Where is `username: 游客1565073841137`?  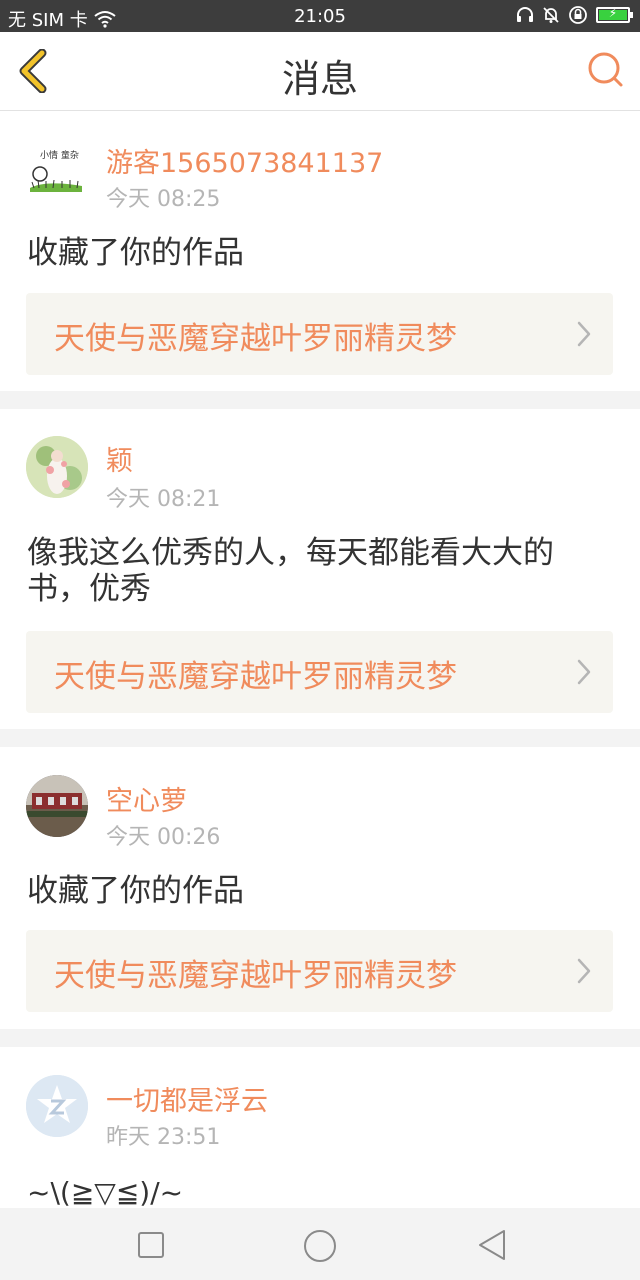 username: 游客1565073841137 is located at coordinates (244, 160).